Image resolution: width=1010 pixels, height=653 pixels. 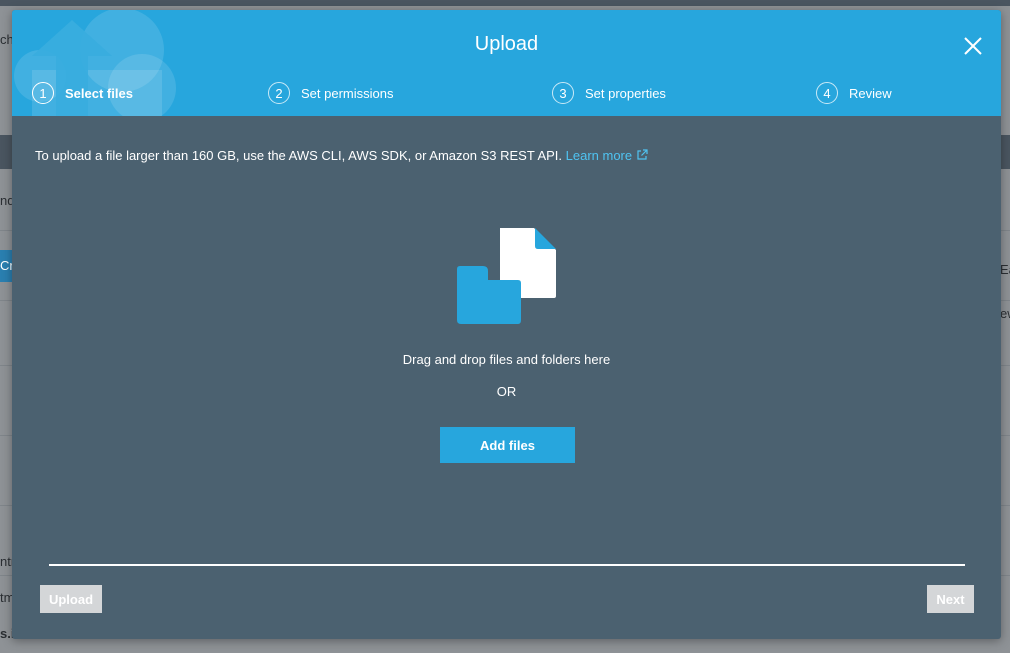 What do you see at coordinates (506, 391) in the screenshot?
I see `or-text: OR` at bounding box center [506, 391].